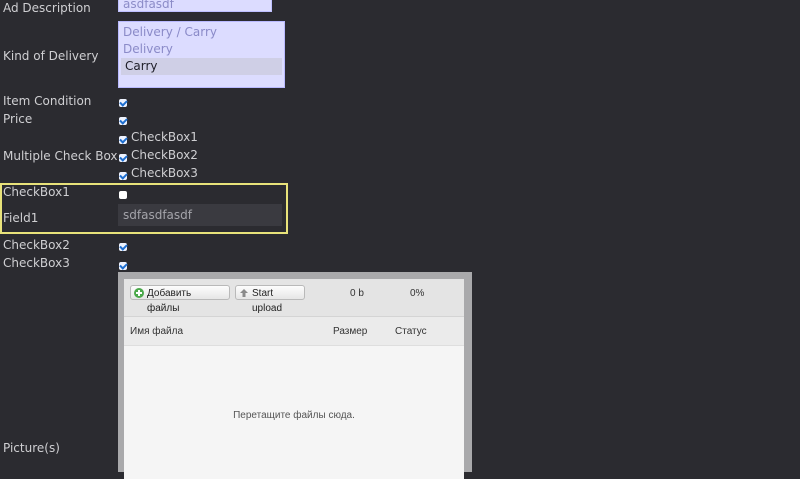  Describe the element at coordinates (164, 155) in the screenshot. I see `multi-checkbox-2-label: CheckBox2` at that location.